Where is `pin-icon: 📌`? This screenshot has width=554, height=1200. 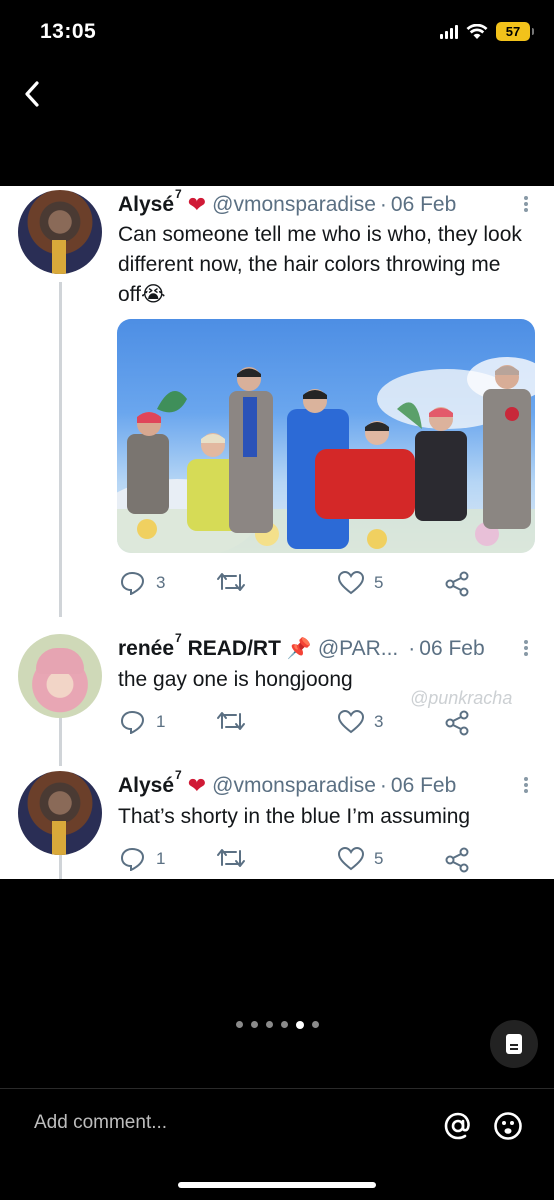 pin-icon: 📌 is located at coordinates (299, 649).